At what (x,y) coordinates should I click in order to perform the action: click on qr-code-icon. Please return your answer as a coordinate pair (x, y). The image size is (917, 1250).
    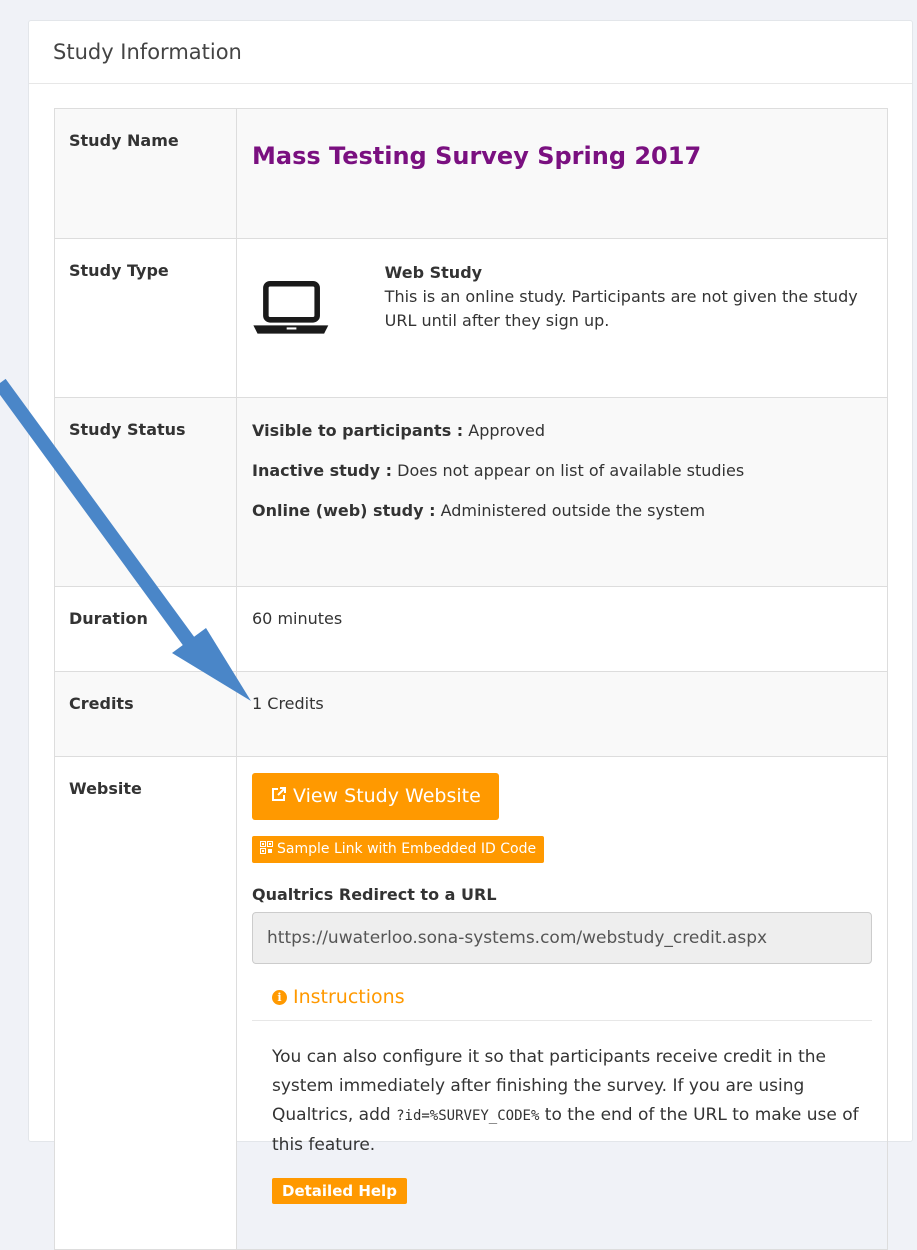
    Looking at the image, I should click on (266, 847).